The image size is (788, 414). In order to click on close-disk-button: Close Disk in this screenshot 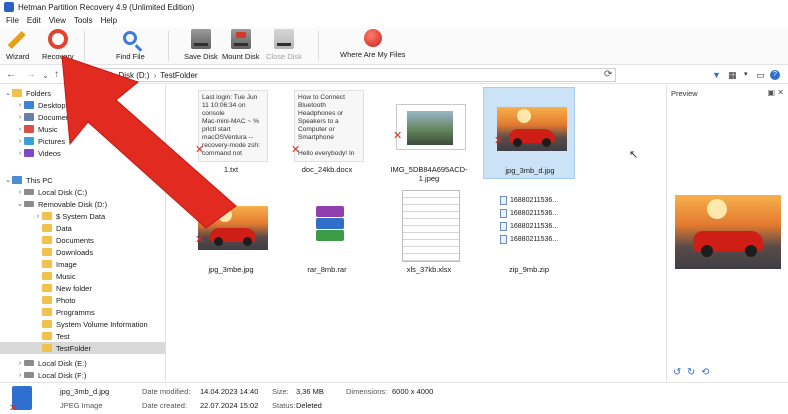, I will do `click(284, 45)`.